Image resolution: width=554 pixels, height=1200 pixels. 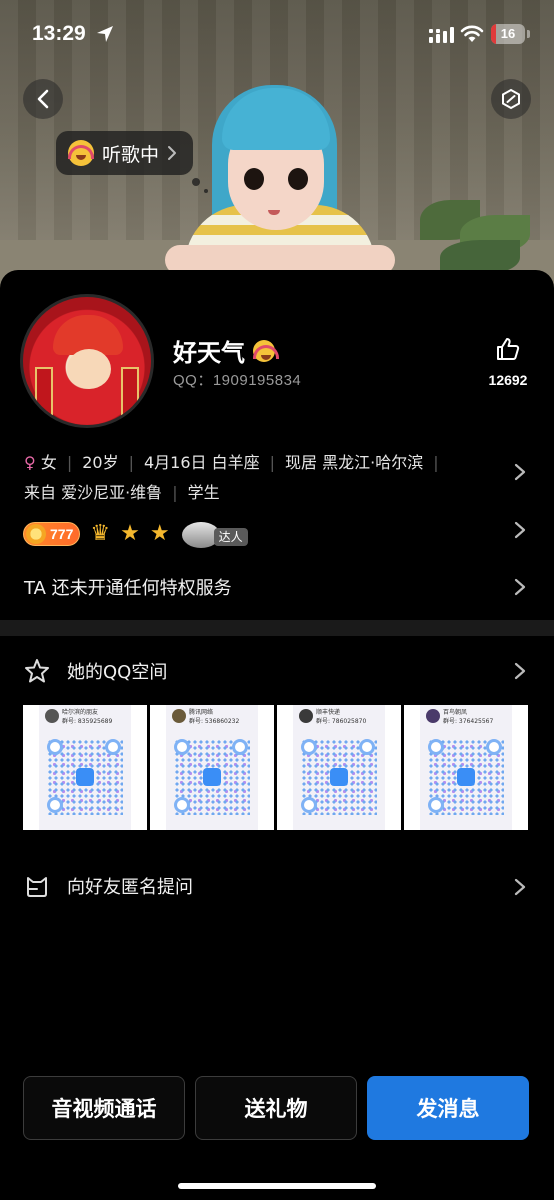 I want to click on occupation-text: 学生, so click(x=203, y=492).